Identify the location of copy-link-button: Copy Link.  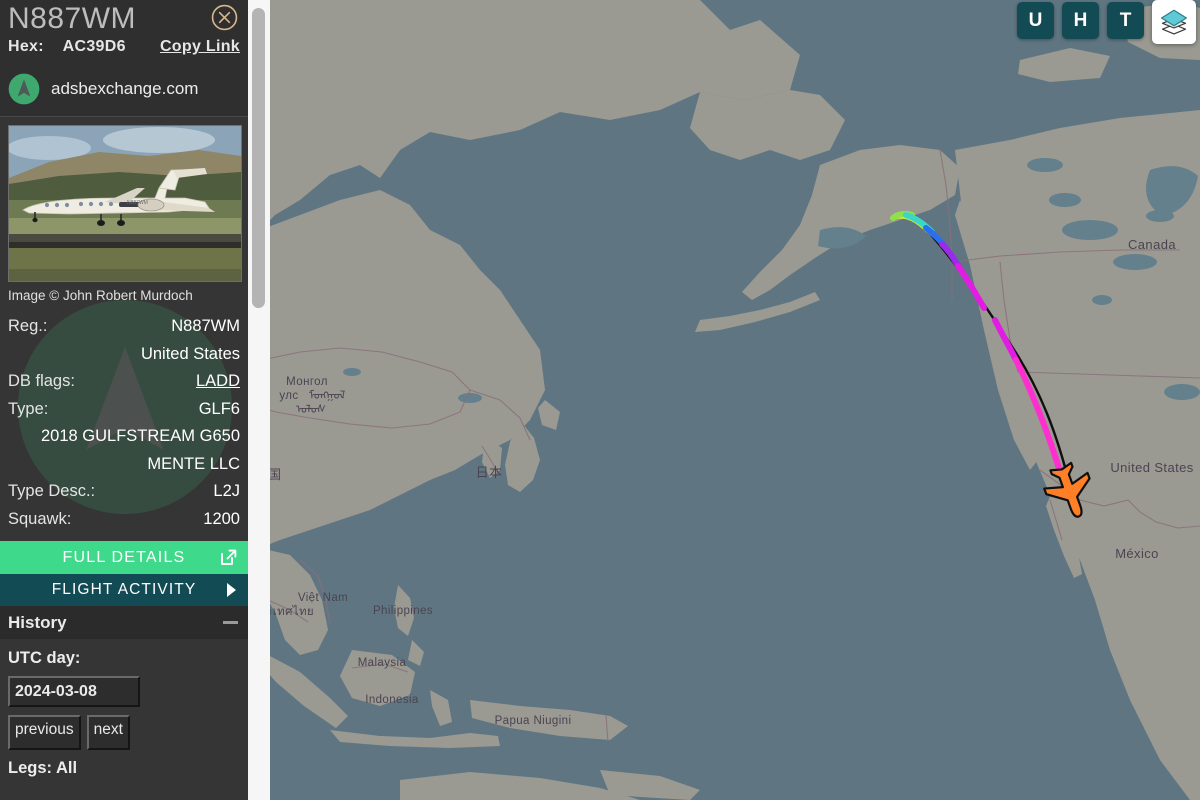
(200, 47).